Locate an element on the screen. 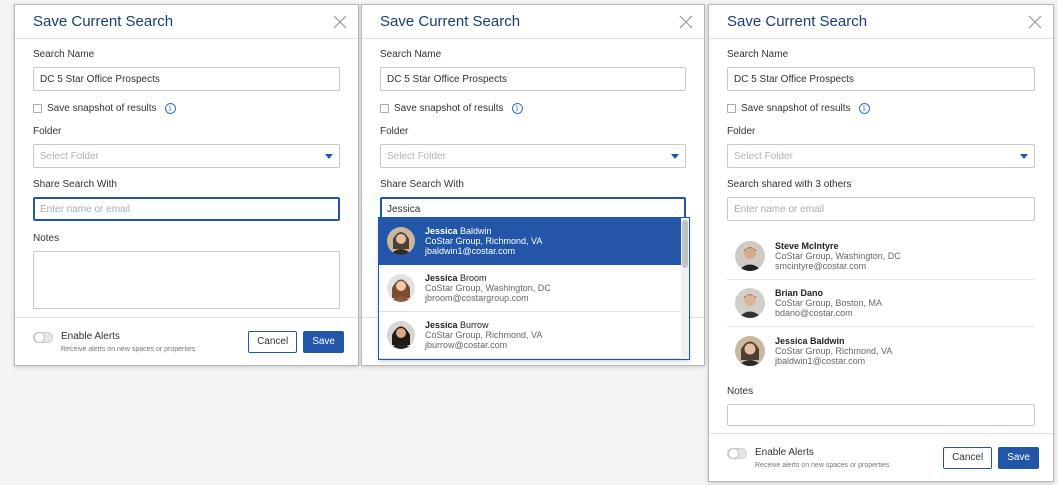  shared-with-label: Search shared with 3 others is located at coordinates (789, 184).